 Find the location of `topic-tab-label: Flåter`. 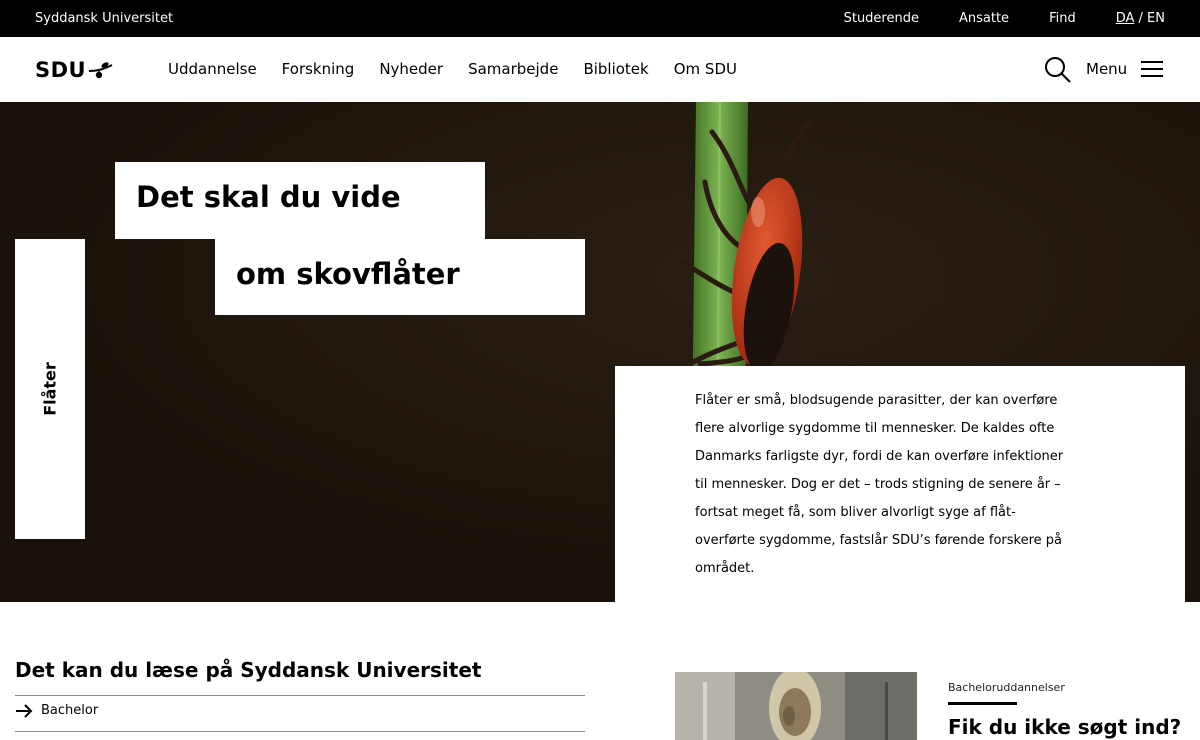

topic-tab-label: Flåter is located at coordinates (50, 389).